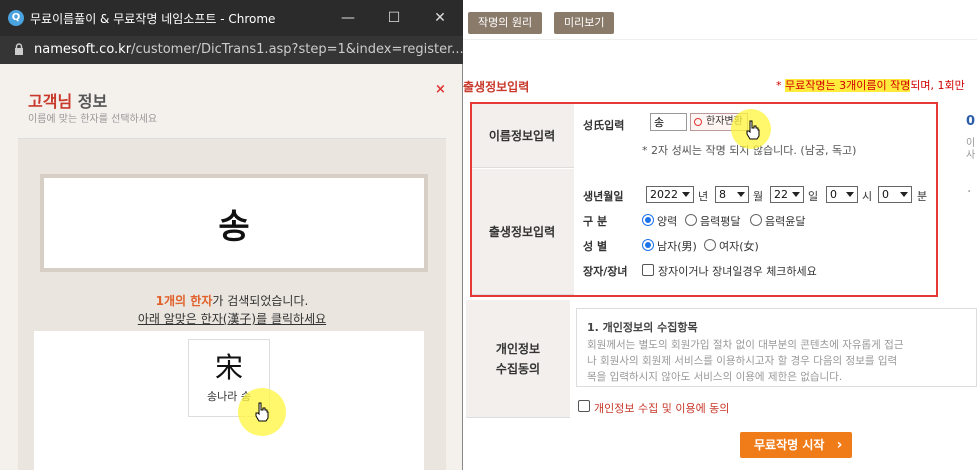 This screenshot has height=471, width=977. I want to click on maximize-button: ☐, so click(394, 18).